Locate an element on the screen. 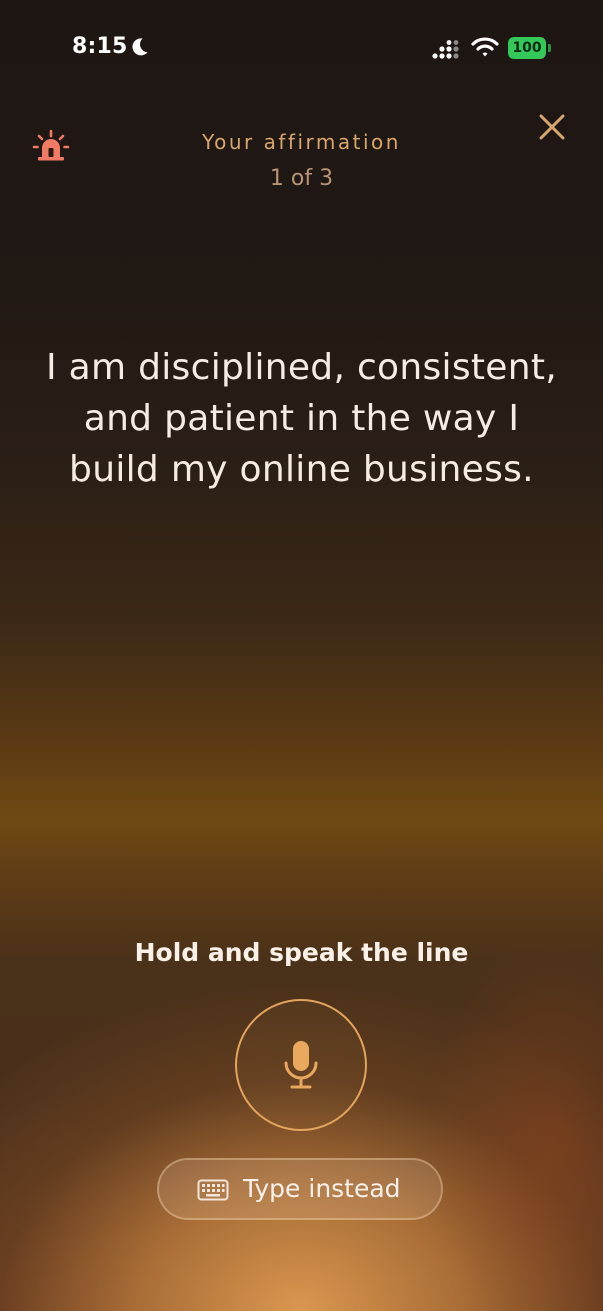 This screenshot has height=1311, width=603. wifi-icon is located at coordinates (485, 47).